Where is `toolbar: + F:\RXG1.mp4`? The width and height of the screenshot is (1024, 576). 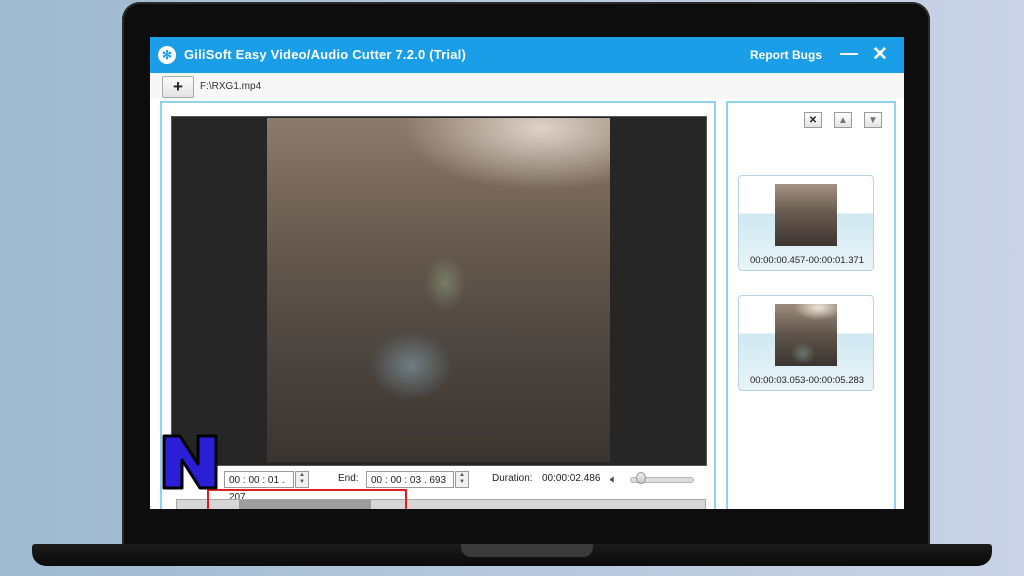
toolbar: + F:\RXG1.mp4 is located at coordinates (527, 86).